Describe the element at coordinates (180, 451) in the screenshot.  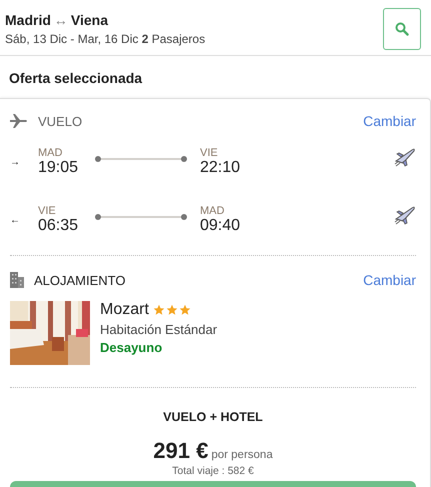
I see `price-amount: 291 €` at that location.